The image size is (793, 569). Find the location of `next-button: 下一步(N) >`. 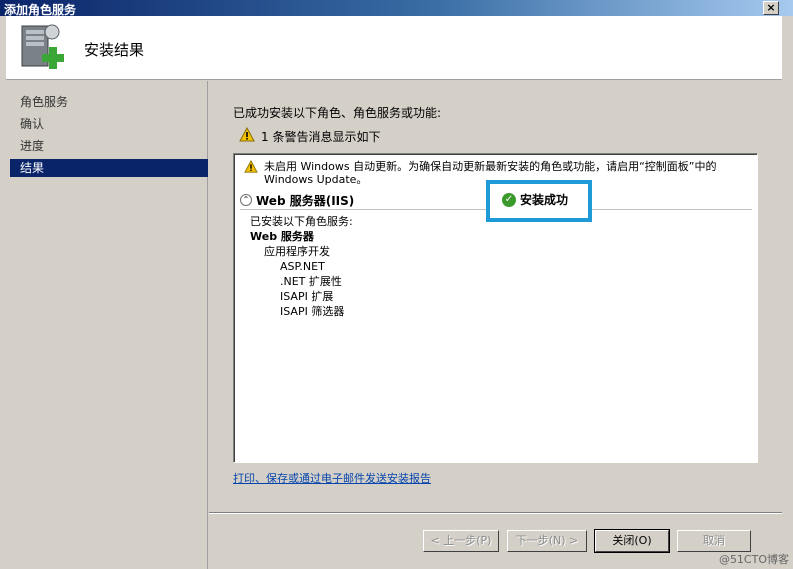

next-button: 下一步(N) > is located at coordinates (547, 541).